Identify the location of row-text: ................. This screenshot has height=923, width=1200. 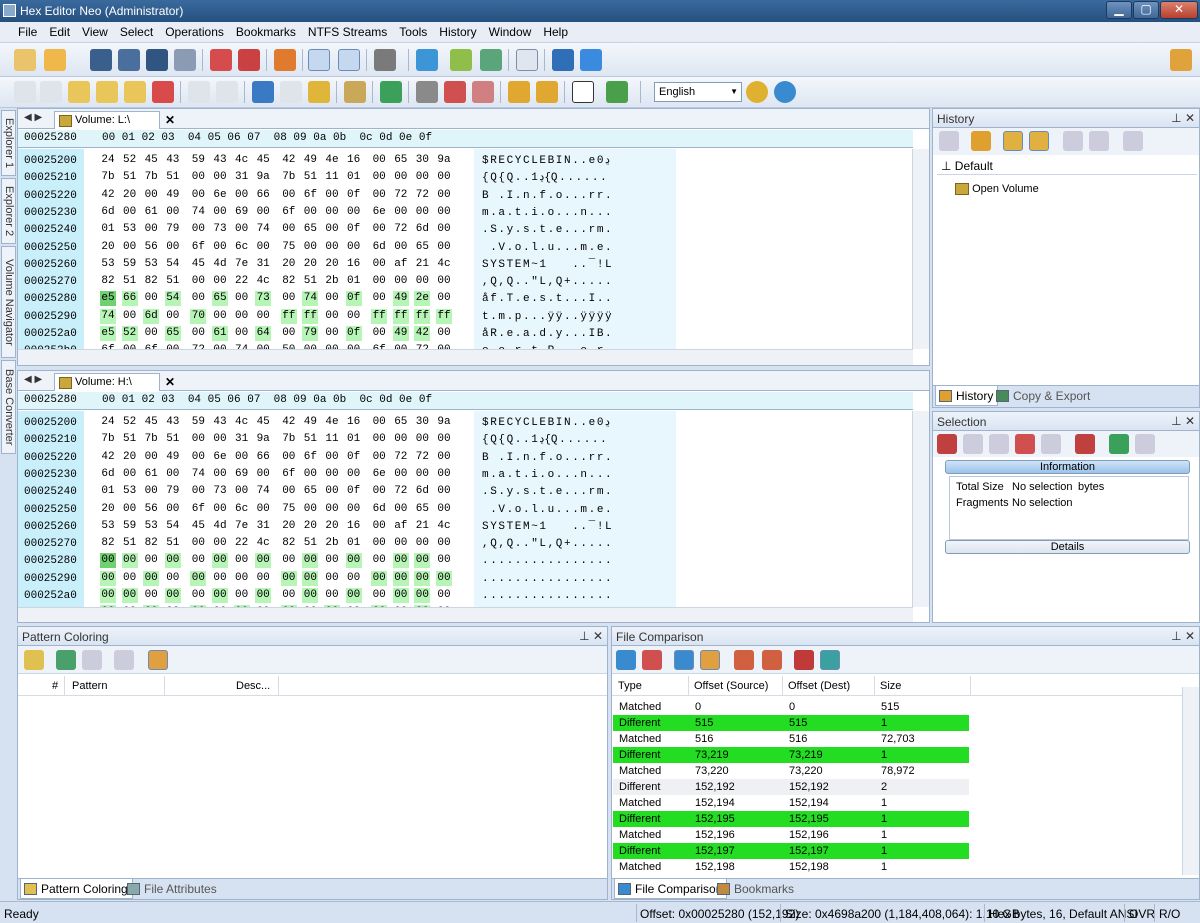
(547, 561).